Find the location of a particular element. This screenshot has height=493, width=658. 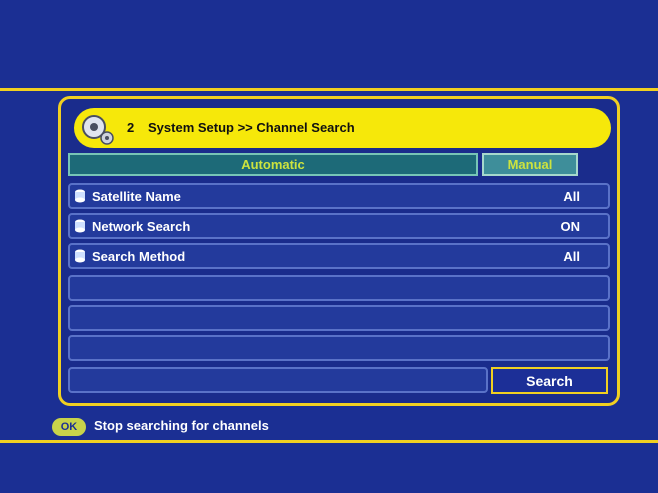

title-bar: 2 System Setup >> Channel Search is located at coordinates (342, 128).